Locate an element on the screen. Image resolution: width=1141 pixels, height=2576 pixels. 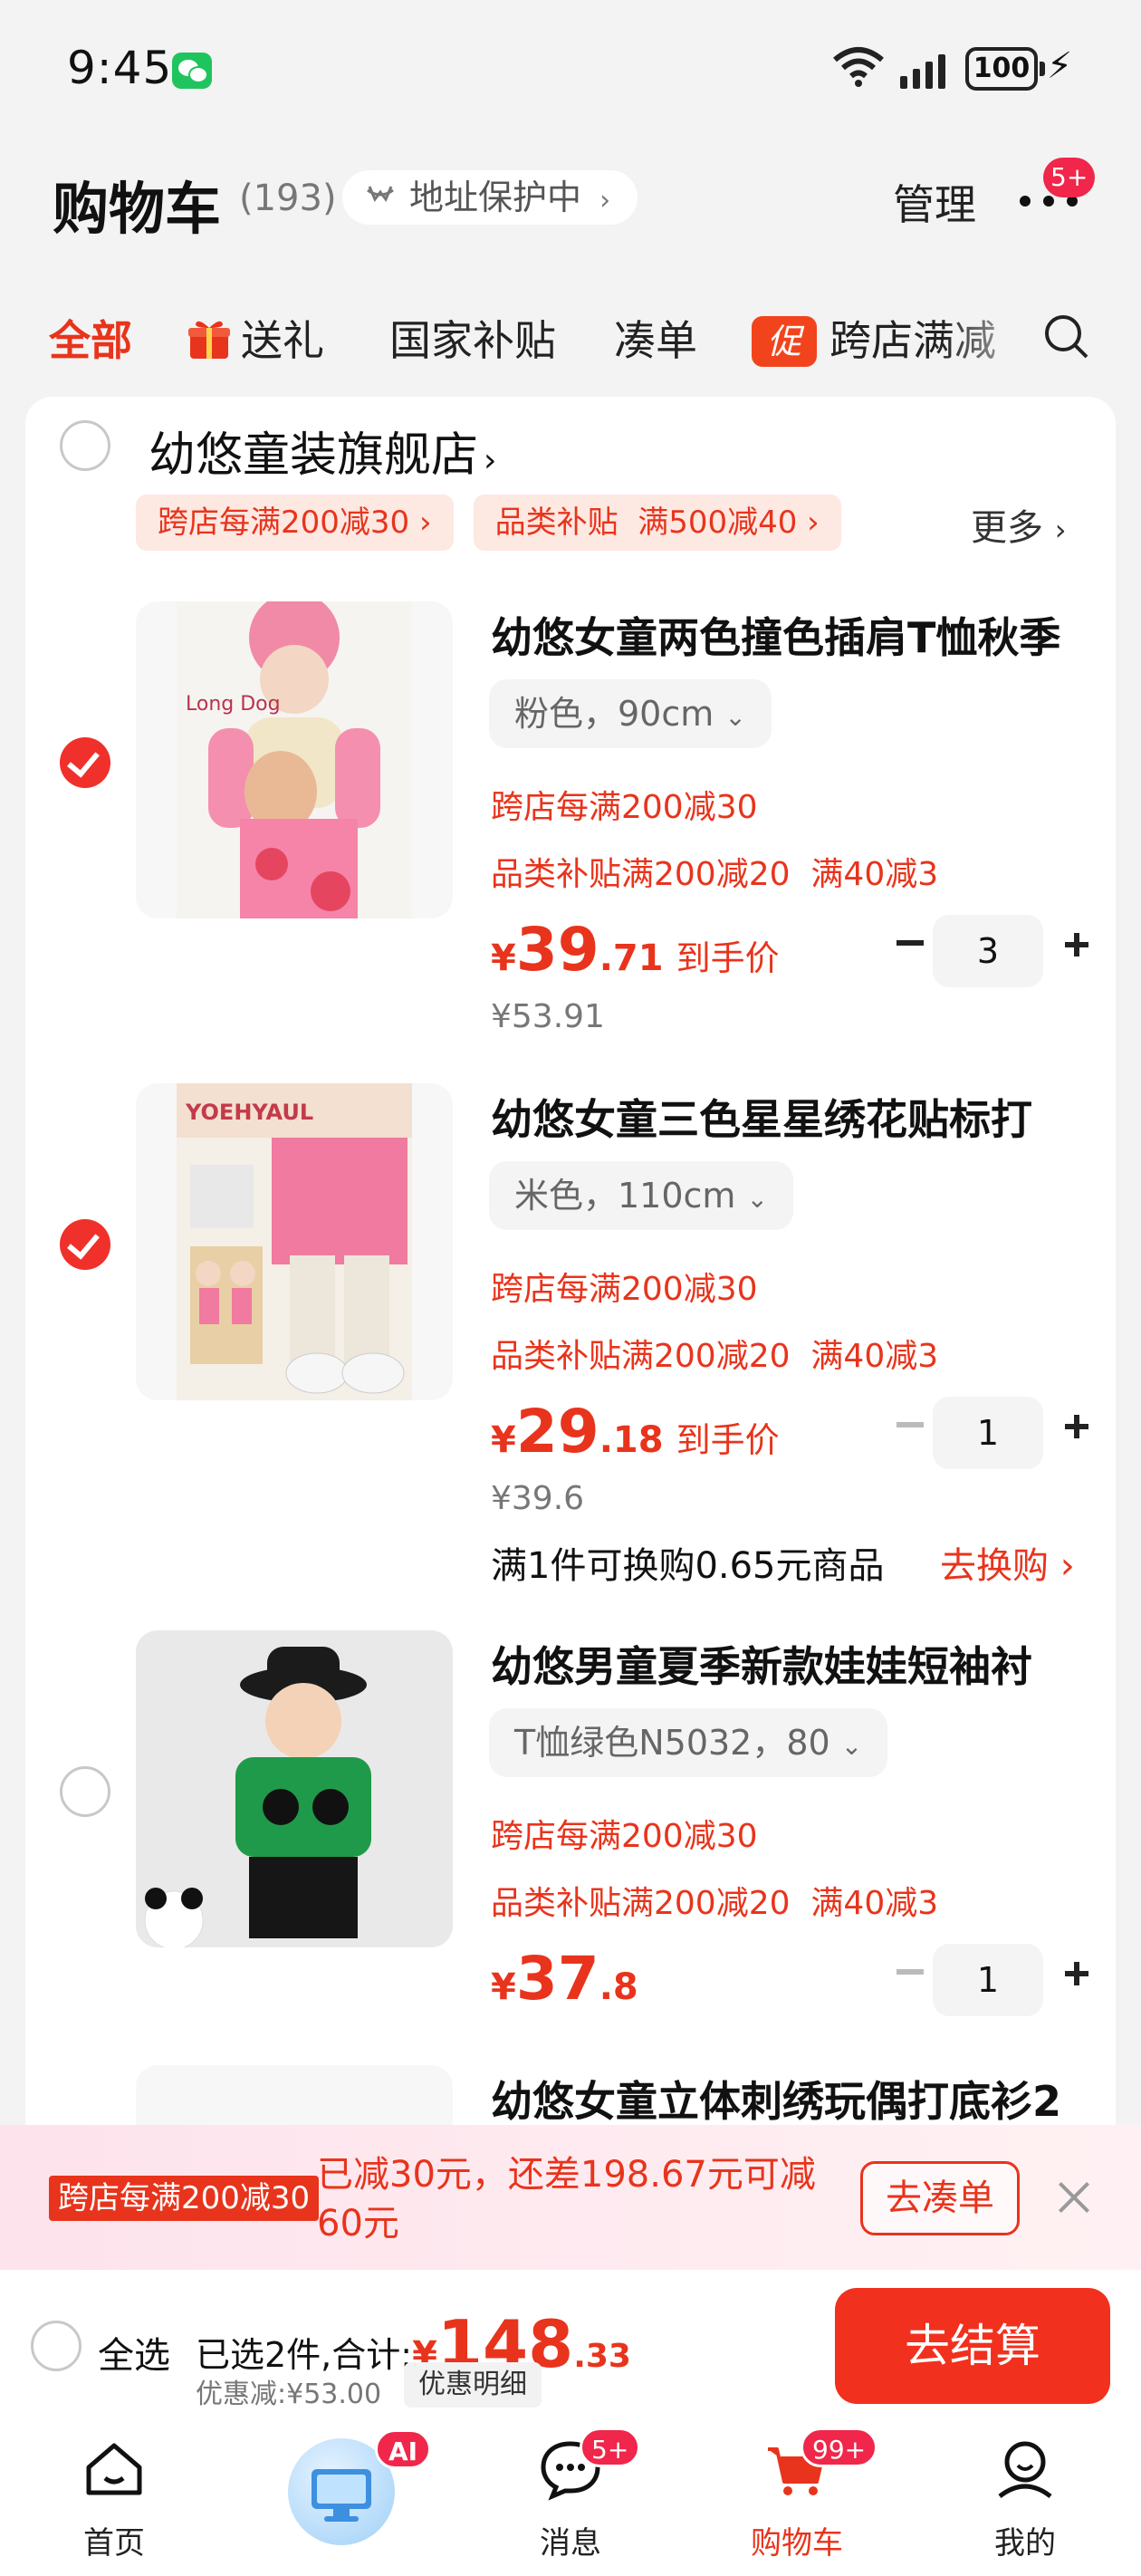
address-protect-icon is located at coordinates (380, 194).